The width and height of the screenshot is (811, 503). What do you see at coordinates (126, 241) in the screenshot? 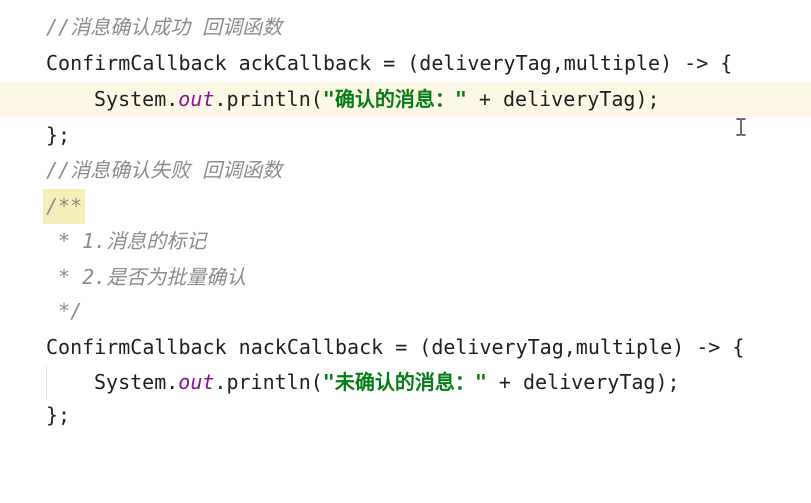
I see `doc-comment-line: * 1.消息的标记` at bounding box center [126, 241].